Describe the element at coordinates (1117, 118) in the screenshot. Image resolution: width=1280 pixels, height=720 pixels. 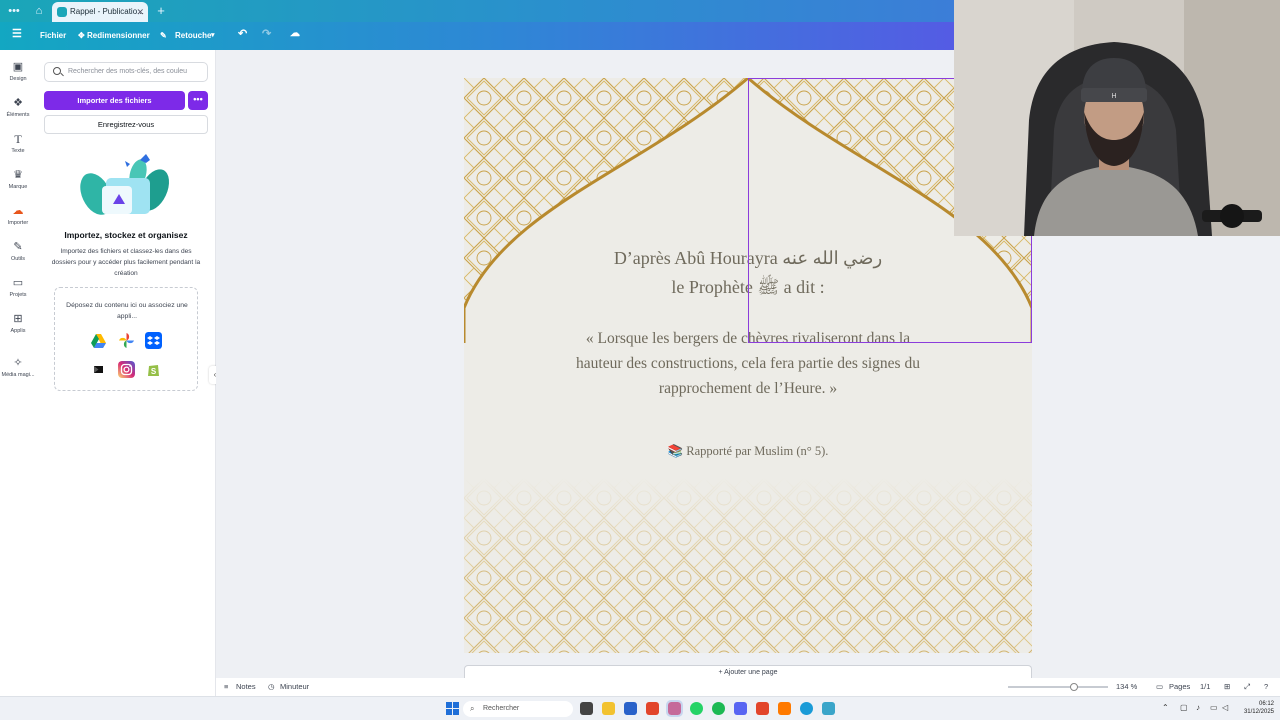
I see `webcam-overlay: H` at that location.